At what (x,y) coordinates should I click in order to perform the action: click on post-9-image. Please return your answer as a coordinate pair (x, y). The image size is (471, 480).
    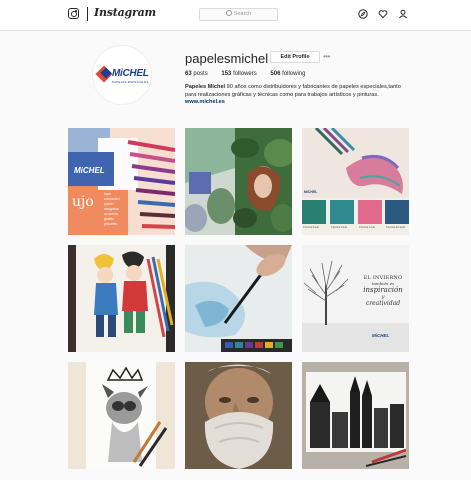
    Looking at the image, I should click on (355, 415).